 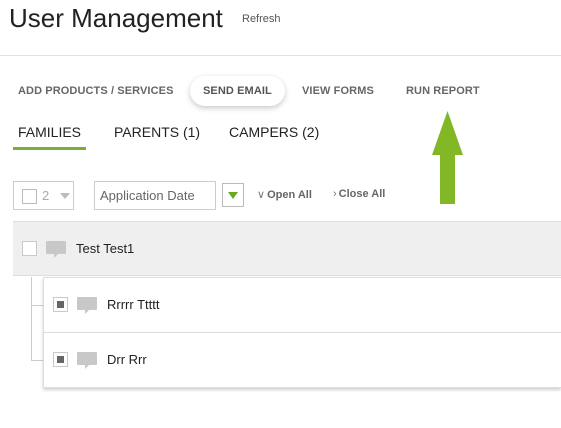 What do you see at coordinates (287, 248) in the screenshot?
I see `family-row: Test Test1` at bounding box center [287, 248].